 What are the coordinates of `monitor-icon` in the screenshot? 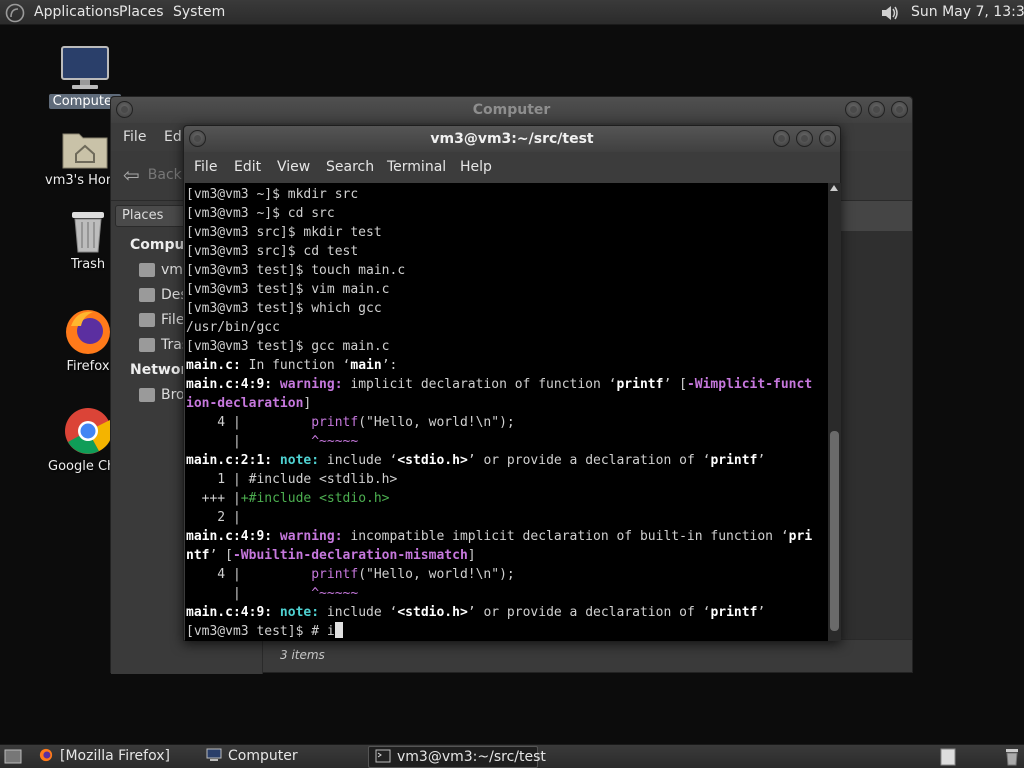 It's located at (214, 754).